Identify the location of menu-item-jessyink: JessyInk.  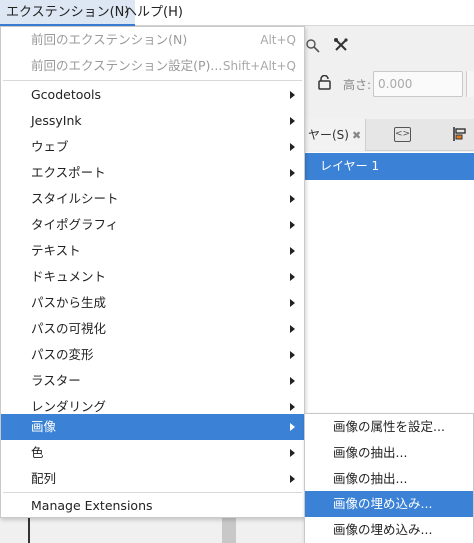
(152, 121).